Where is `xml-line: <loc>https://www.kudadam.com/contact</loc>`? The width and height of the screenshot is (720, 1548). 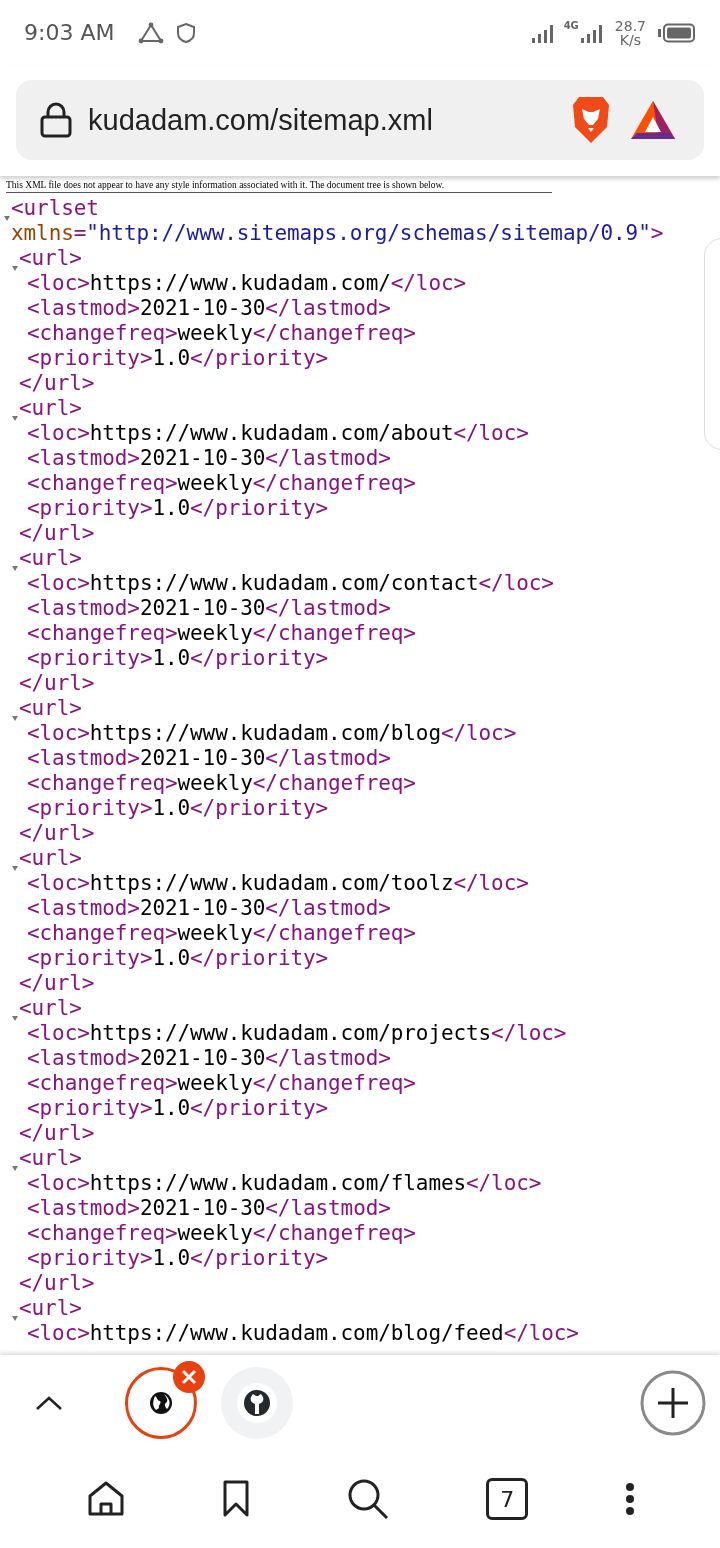 xml-line: <loc>https://www.kudadam.com/contact</loc> is located at coordinates (290, 583).